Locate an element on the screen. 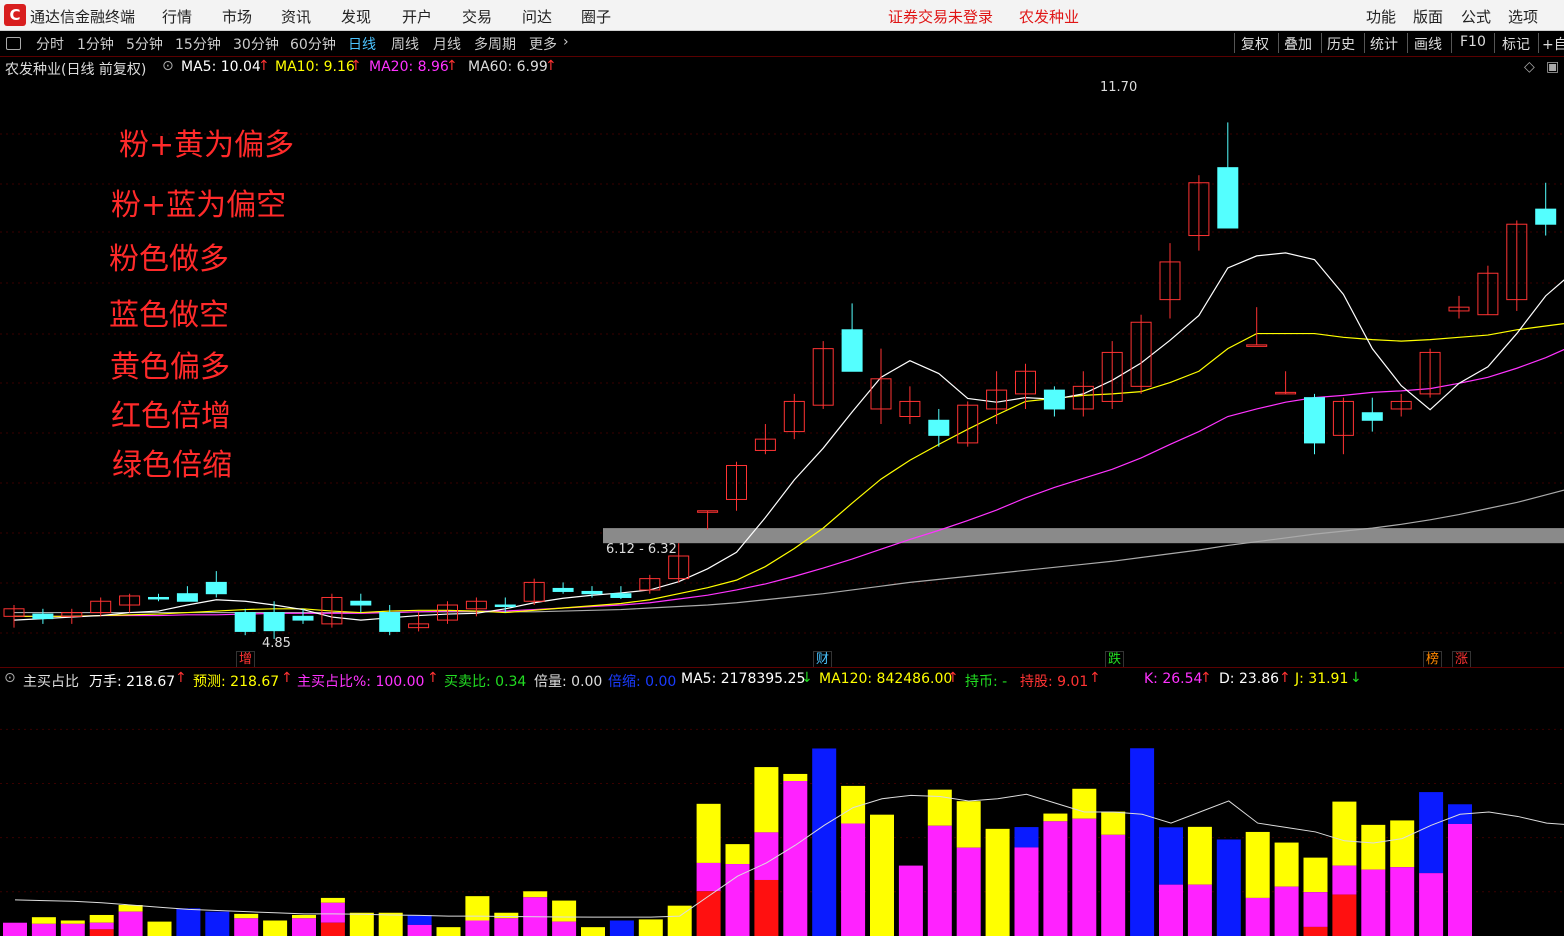 The image size is (1564, 936). tab-more: 更多 is located at coordinates (543, 44).